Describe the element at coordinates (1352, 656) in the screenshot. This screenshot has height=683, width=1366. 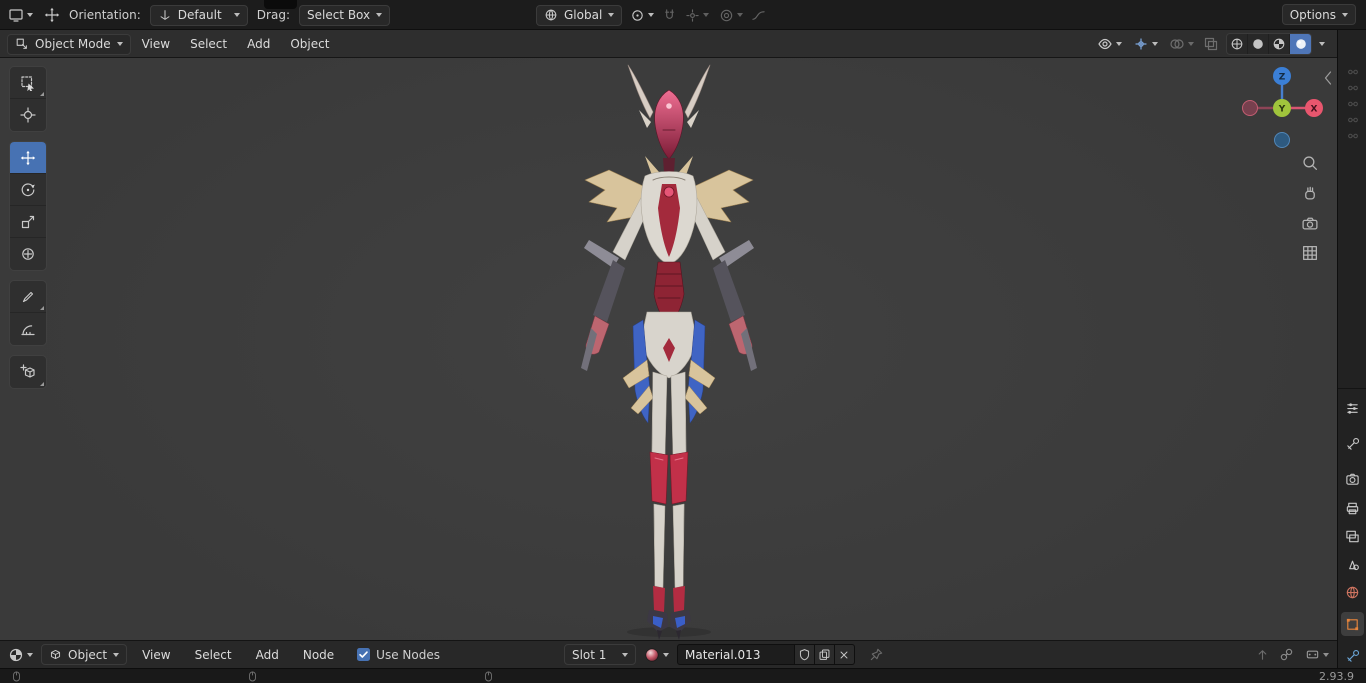
I see `tab-modifier-properties` at that location.